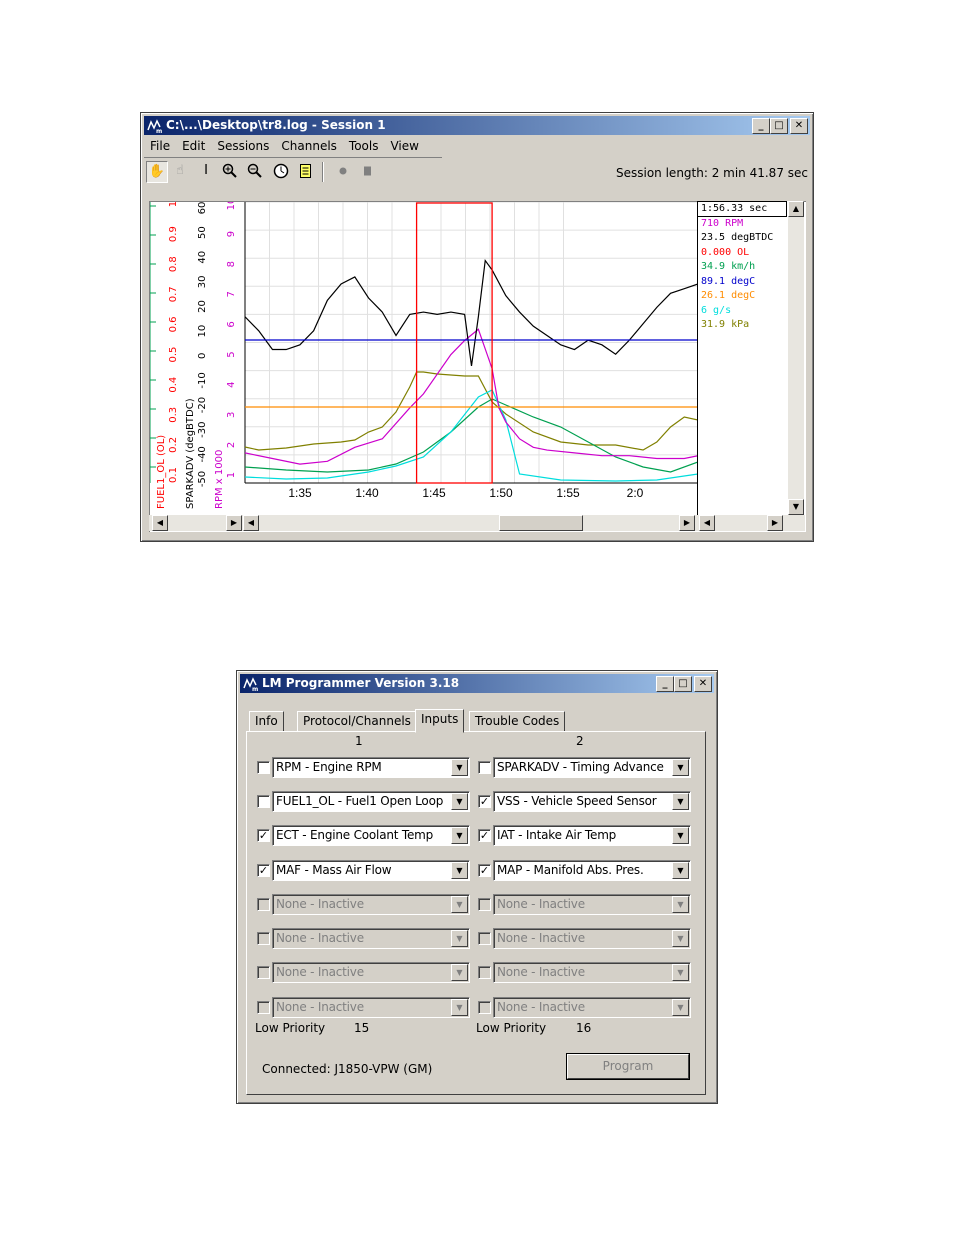 The height and width of the screenshot is (1235, 954). What do you see at coordinates (484, 835) in the screenshot?
I see `input-col2-3-checkbox: ✓` at bounding box center [484, 835].